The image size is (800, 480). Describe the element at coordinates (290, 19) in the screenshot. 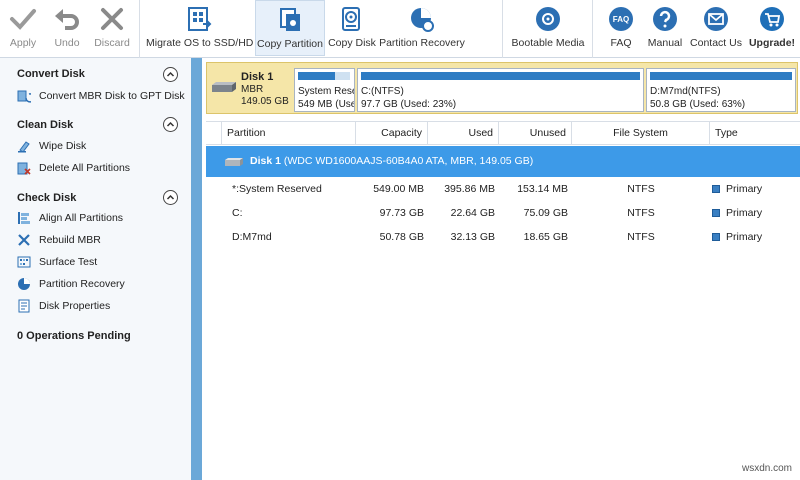

I see `copy-partition-icon` at that location.